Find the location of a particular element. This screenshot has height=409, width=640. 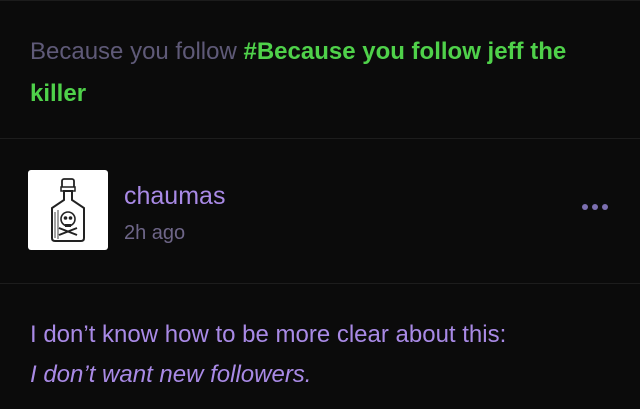

post-timestamp: 2h ago is located at coordinates (155, 233).